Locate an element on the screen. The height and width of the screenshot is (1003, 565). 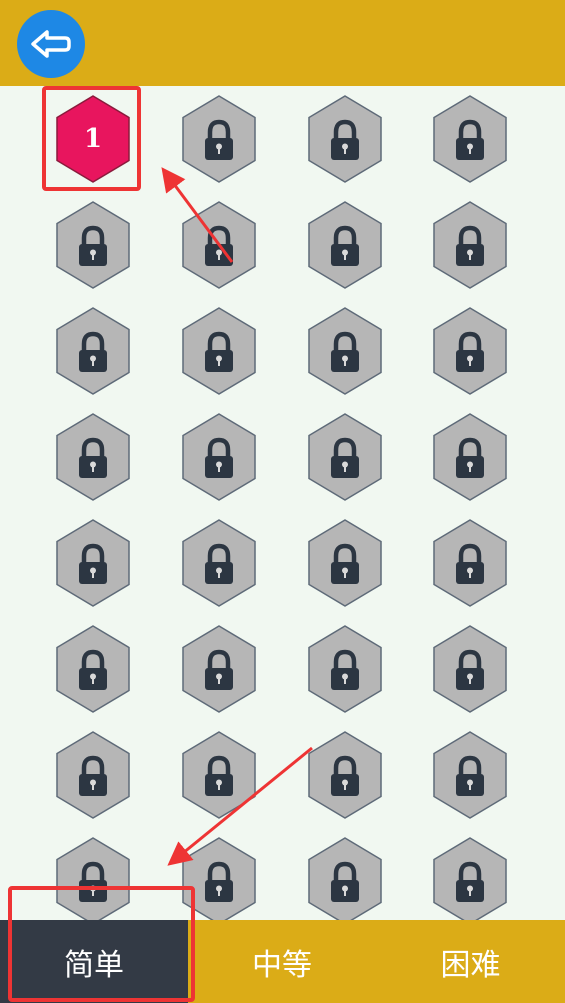
level-number: 1 is located at coordinates (93, 139).